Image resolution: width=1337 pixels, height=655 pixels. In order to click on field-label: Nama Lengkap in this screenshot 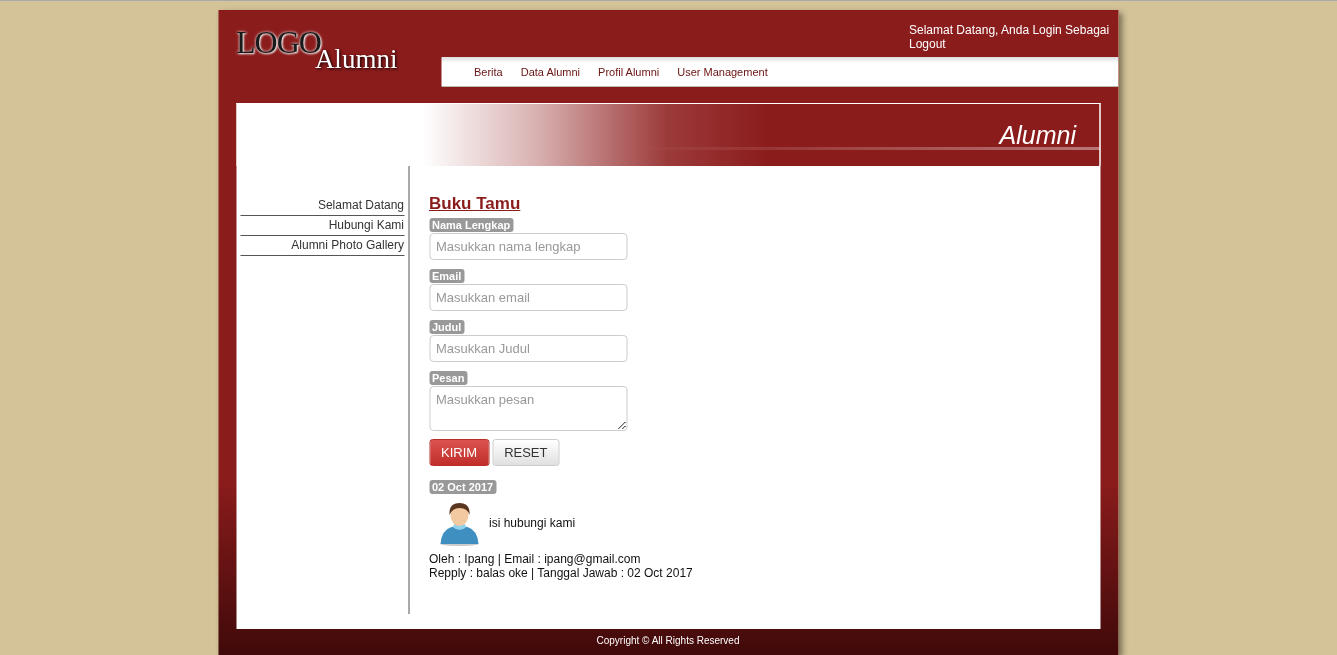, I will do `click(471, 225)`.